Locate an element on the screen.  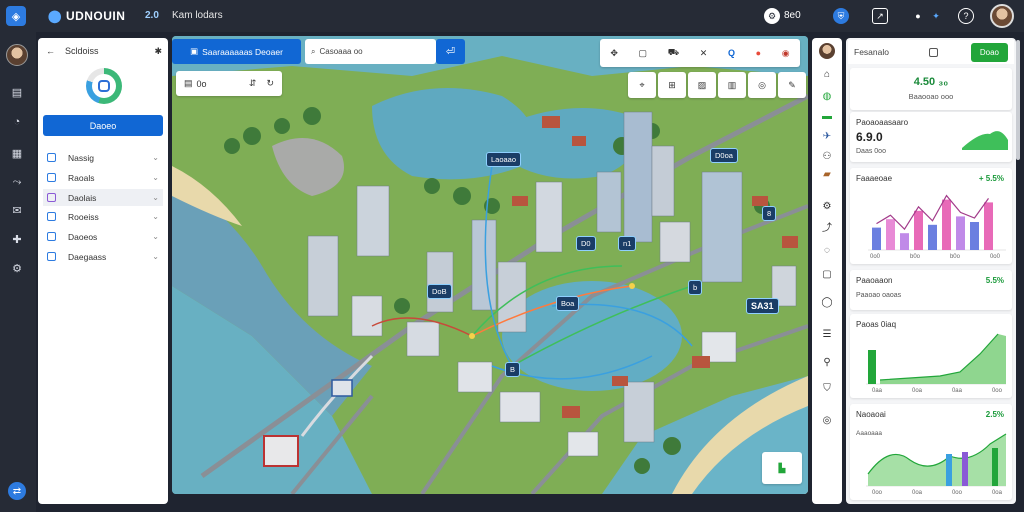
square-icon is located at coordinates (51, 177).